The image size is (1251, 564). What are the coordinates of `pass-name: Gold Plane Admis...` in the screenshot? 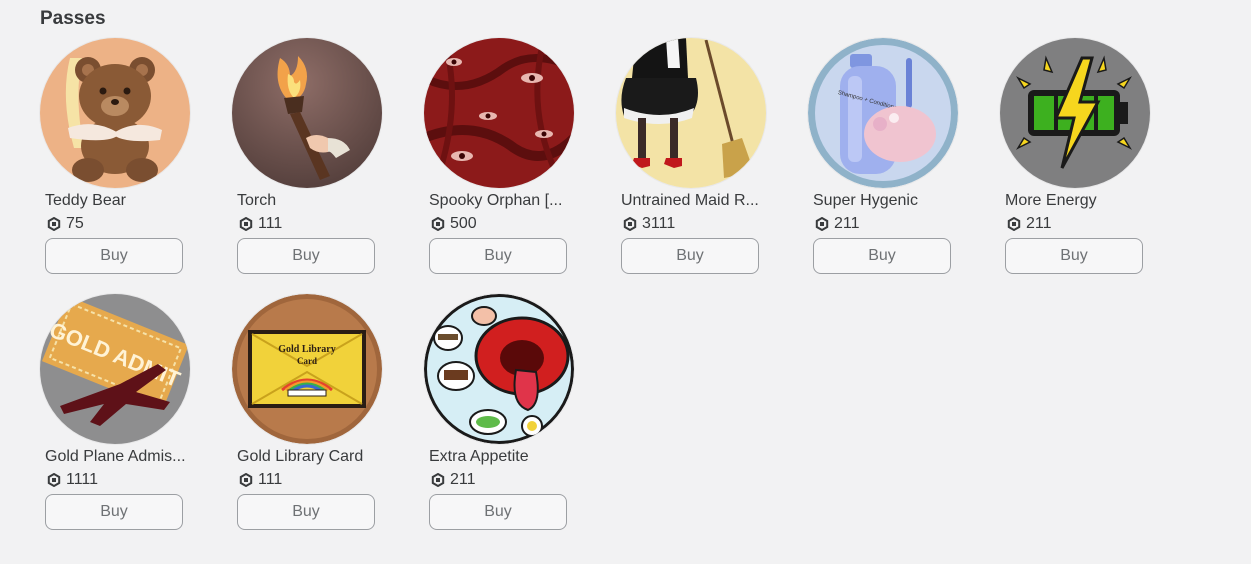 It's located at (115, 456).